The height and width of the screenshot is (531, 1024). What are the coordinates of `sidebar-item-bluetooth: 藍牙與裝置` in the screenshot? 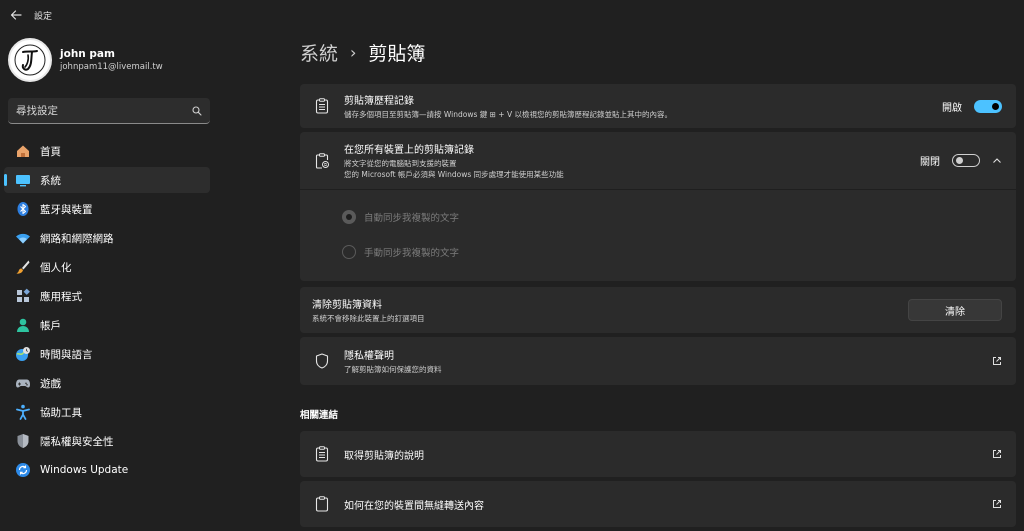 It's located at (107, 209).